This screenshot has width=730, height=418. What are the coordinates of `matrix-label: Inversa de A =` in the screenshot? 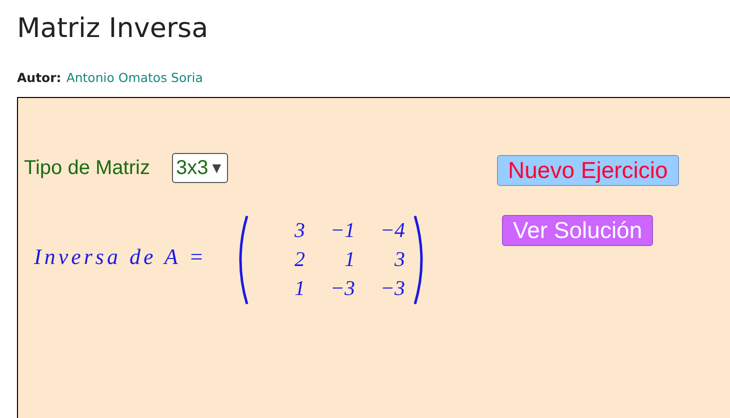 It's located at (120, 257).